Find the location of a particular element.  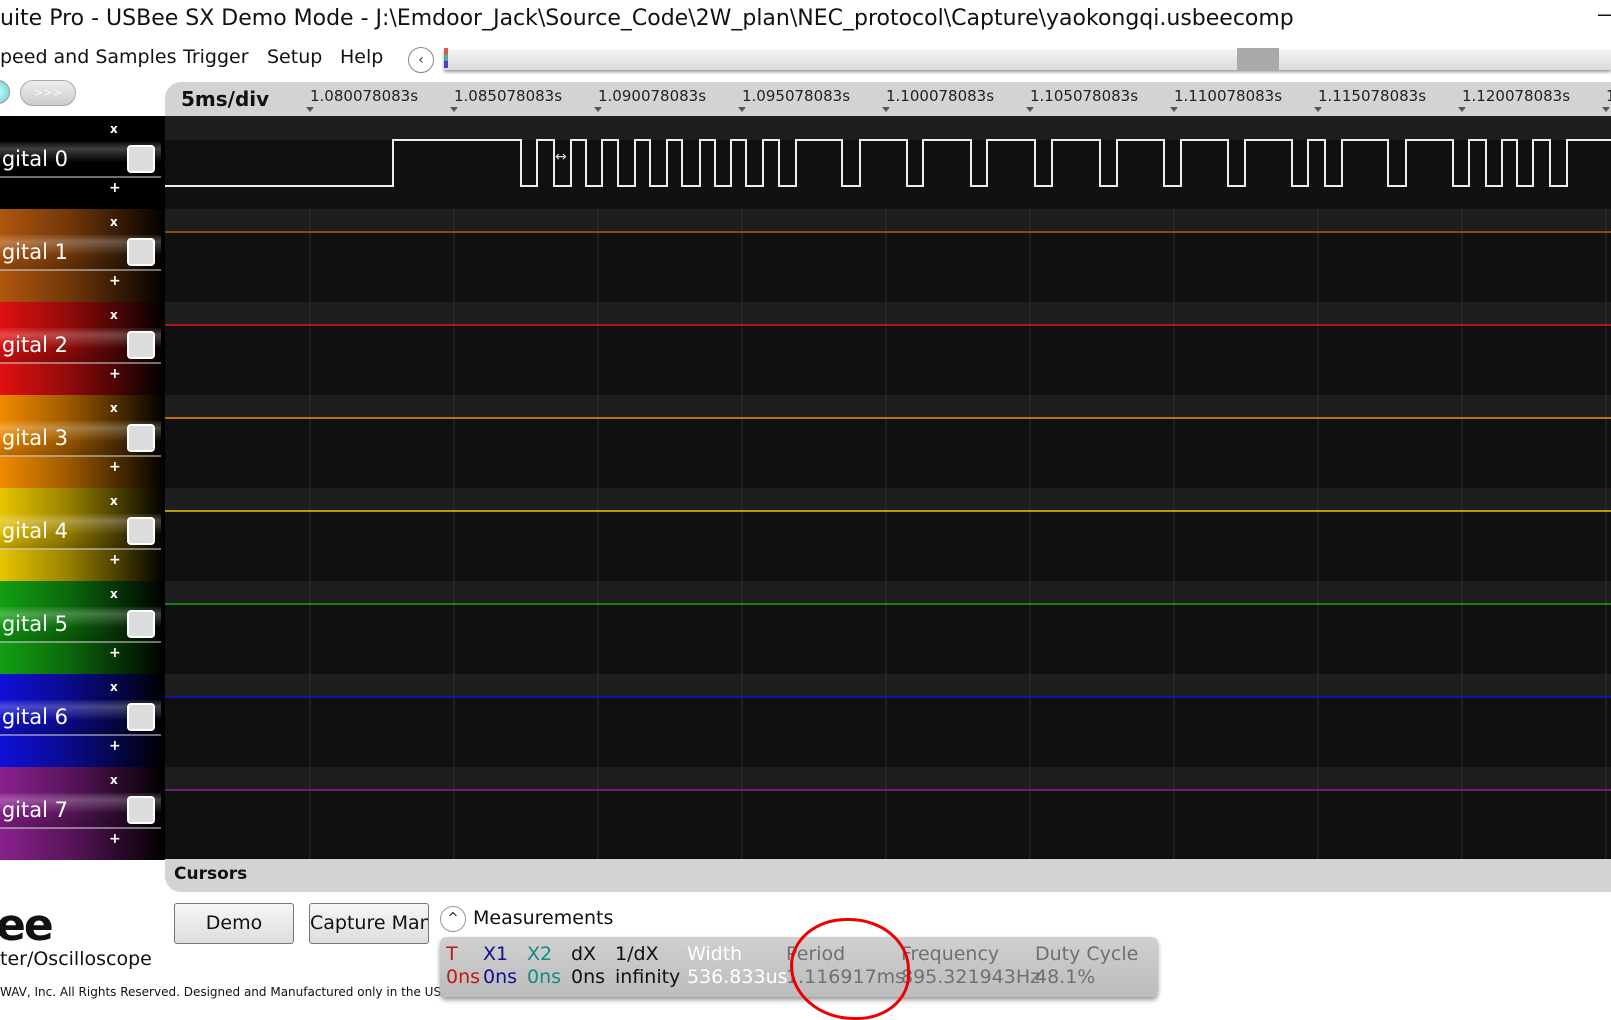

logo: ee is located at coordinates (27, 925).